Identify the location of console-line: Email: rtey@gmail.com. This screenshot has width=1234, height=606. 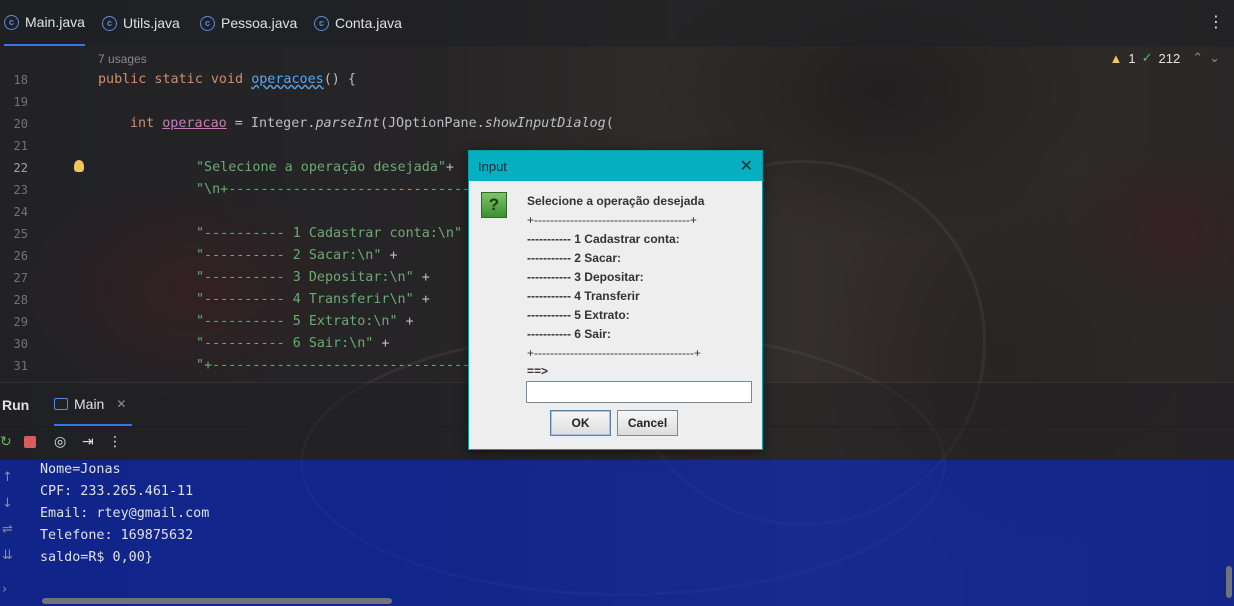
(125, 513).